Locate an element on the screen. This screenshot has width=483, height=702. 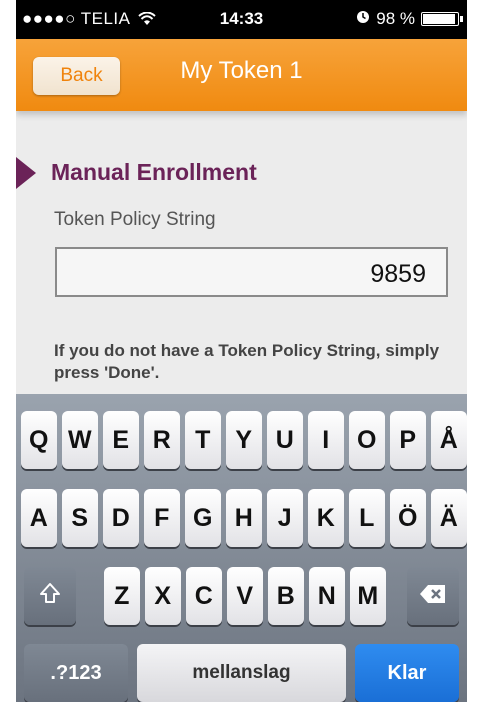
key-b: B is located at coordinates (286, 596).